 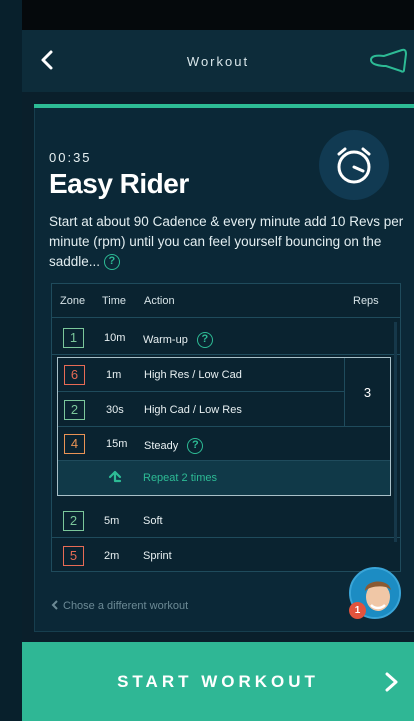 I want to click on row-action: Steady ?, so click(x=174, y=446).